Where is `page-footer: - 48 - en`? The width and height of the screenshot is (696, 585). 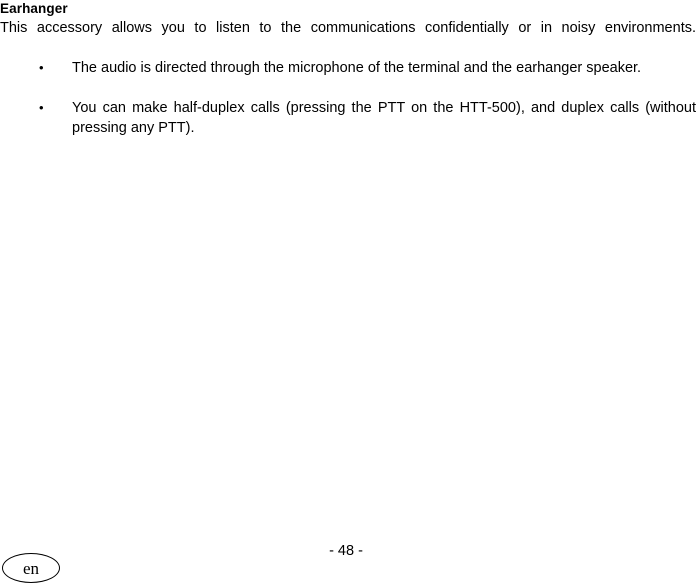
page-footer: - 48 - en is located at coordinates (348, 561).